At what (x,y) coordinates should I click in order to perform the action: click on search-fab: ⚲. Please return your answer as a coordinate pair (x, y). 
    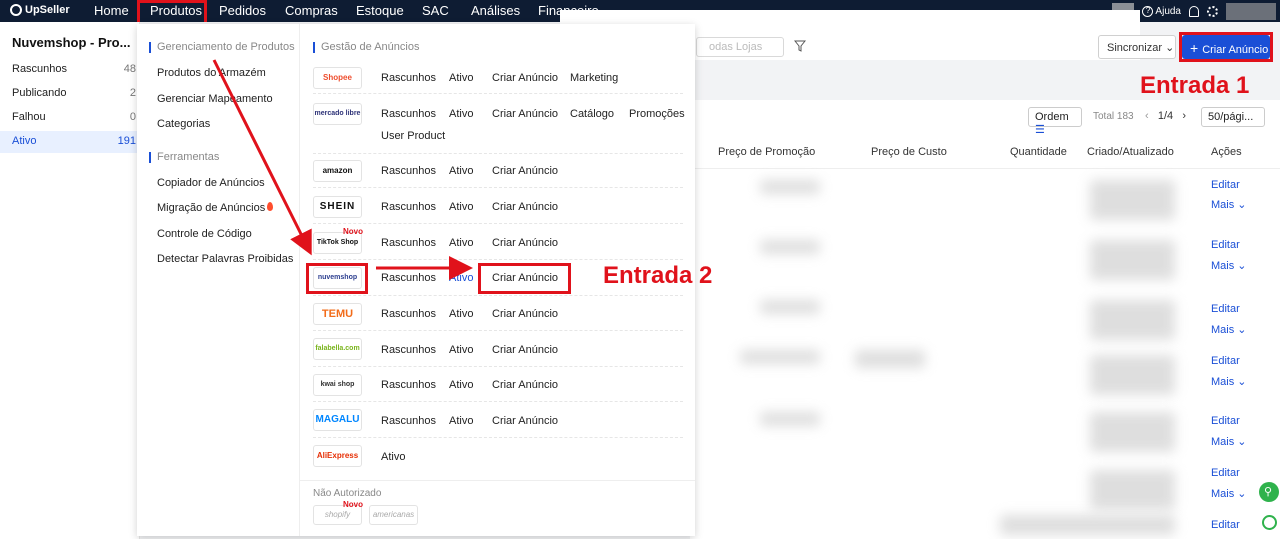
    Looking at the image, I should click on (1269, 492).